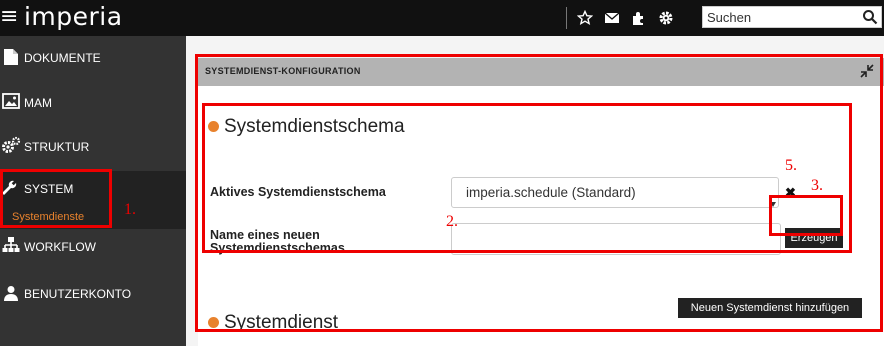 Image resolution: width=884 pixels, height=346 pixels. Describe the element at coordinates (11, 57) in the screenshot. I see `document-icon` at that location.